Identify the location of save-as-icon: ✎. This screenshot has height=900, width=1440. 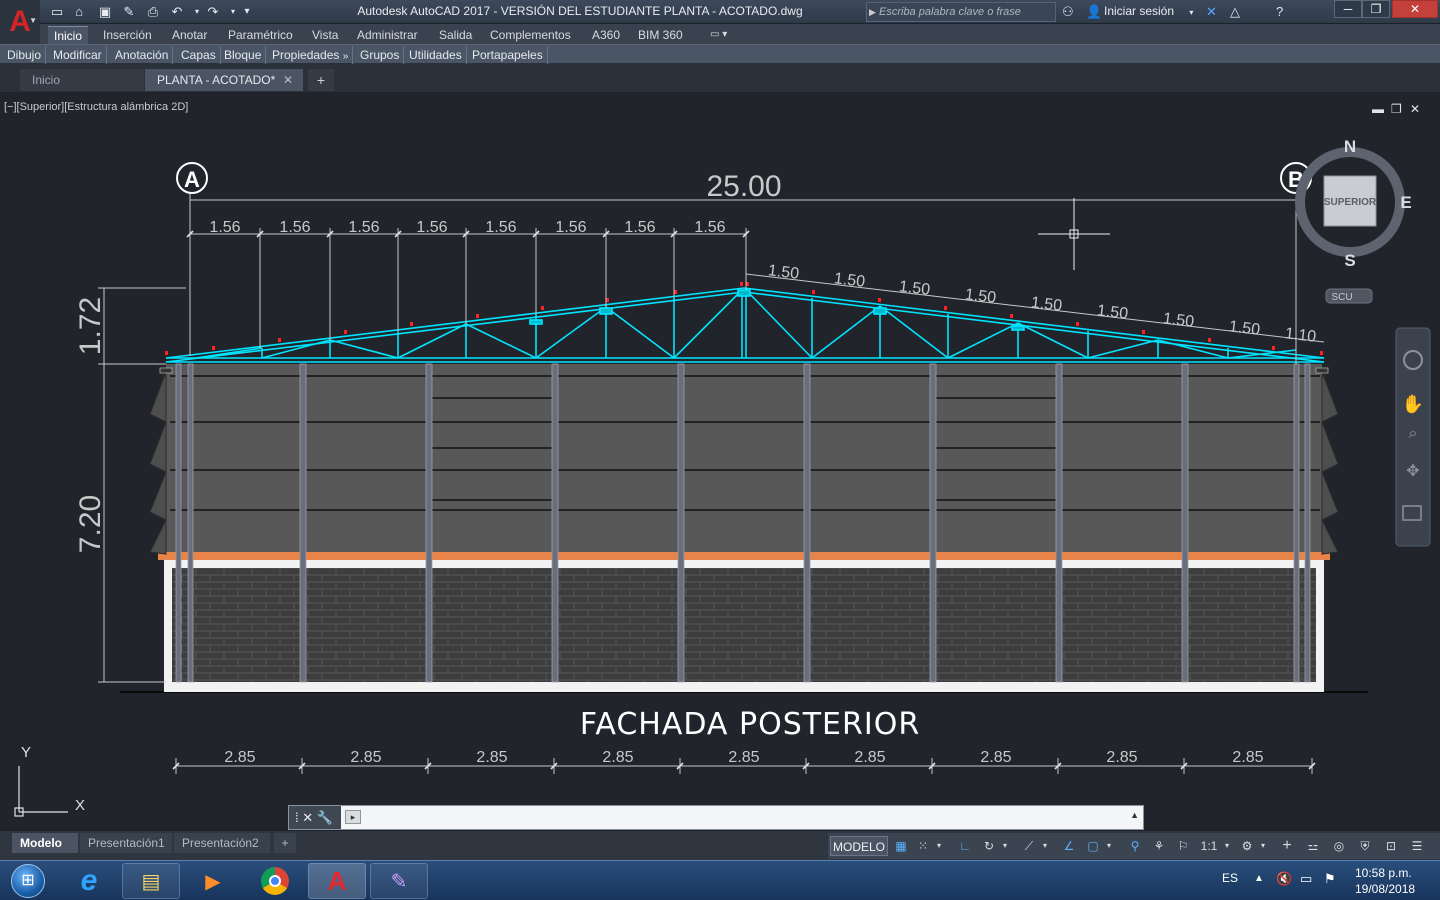
(129, 12).